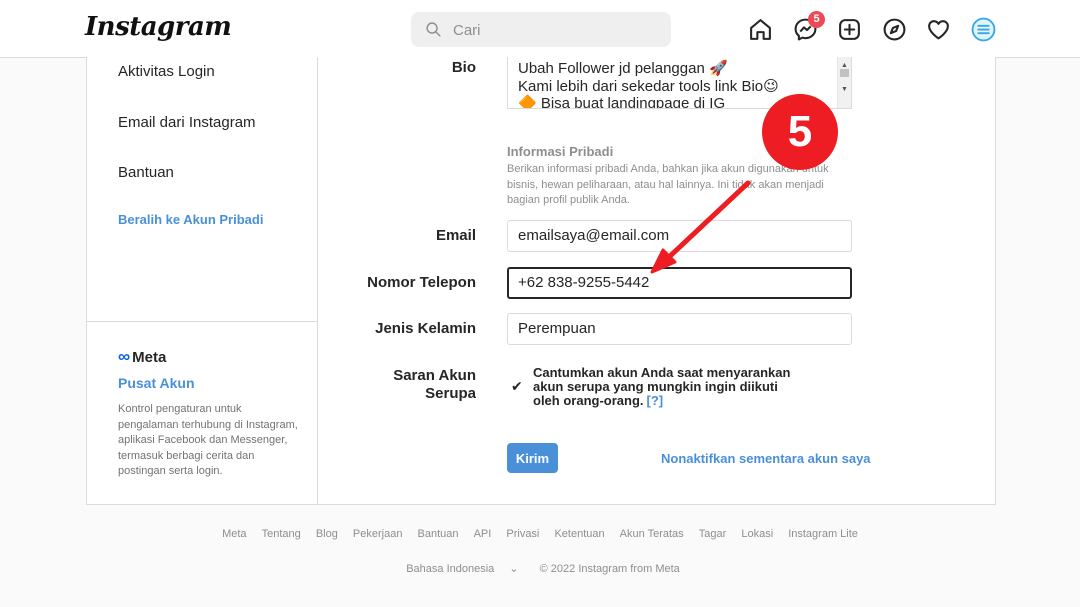 The image size is (1080, 607). Describe the element at coordinates (187, 122) in the screenshot. I see `sidebar-item-emails: Email dari Instagram` at that location.